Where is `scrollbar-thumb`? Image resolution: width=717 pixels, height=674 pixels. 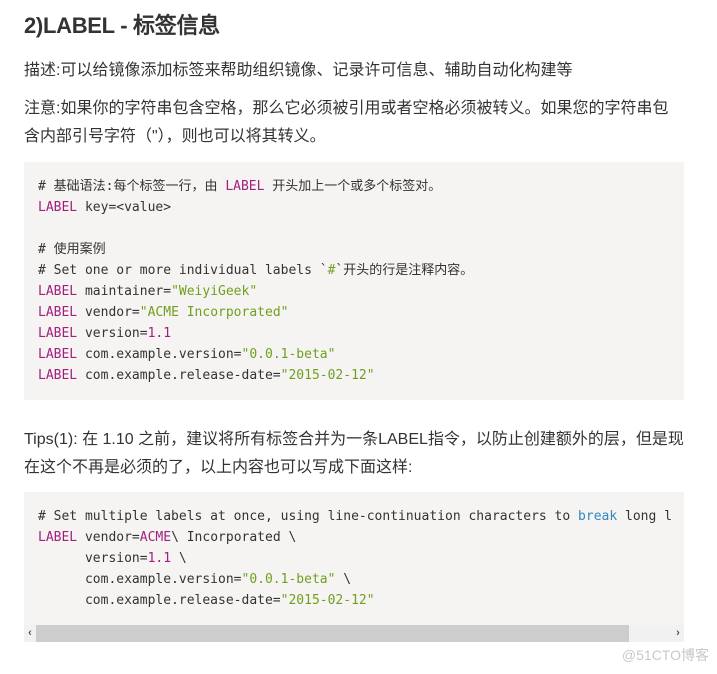
scrollbar-thumb is located at coordinates (332, 633).